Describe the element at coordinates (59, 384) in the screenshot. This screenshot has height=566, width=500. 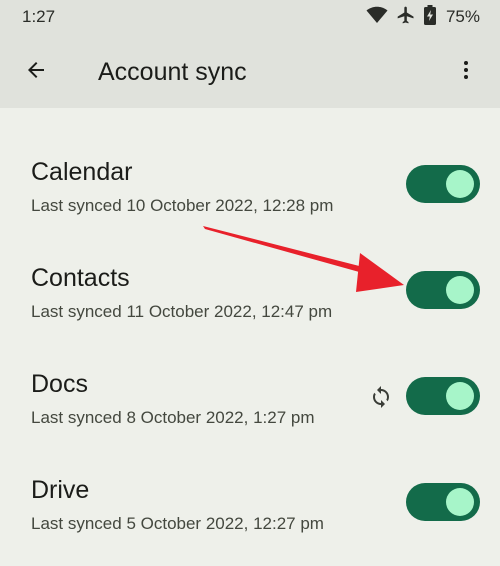
I see `sync-item-title: Docs` at that location.